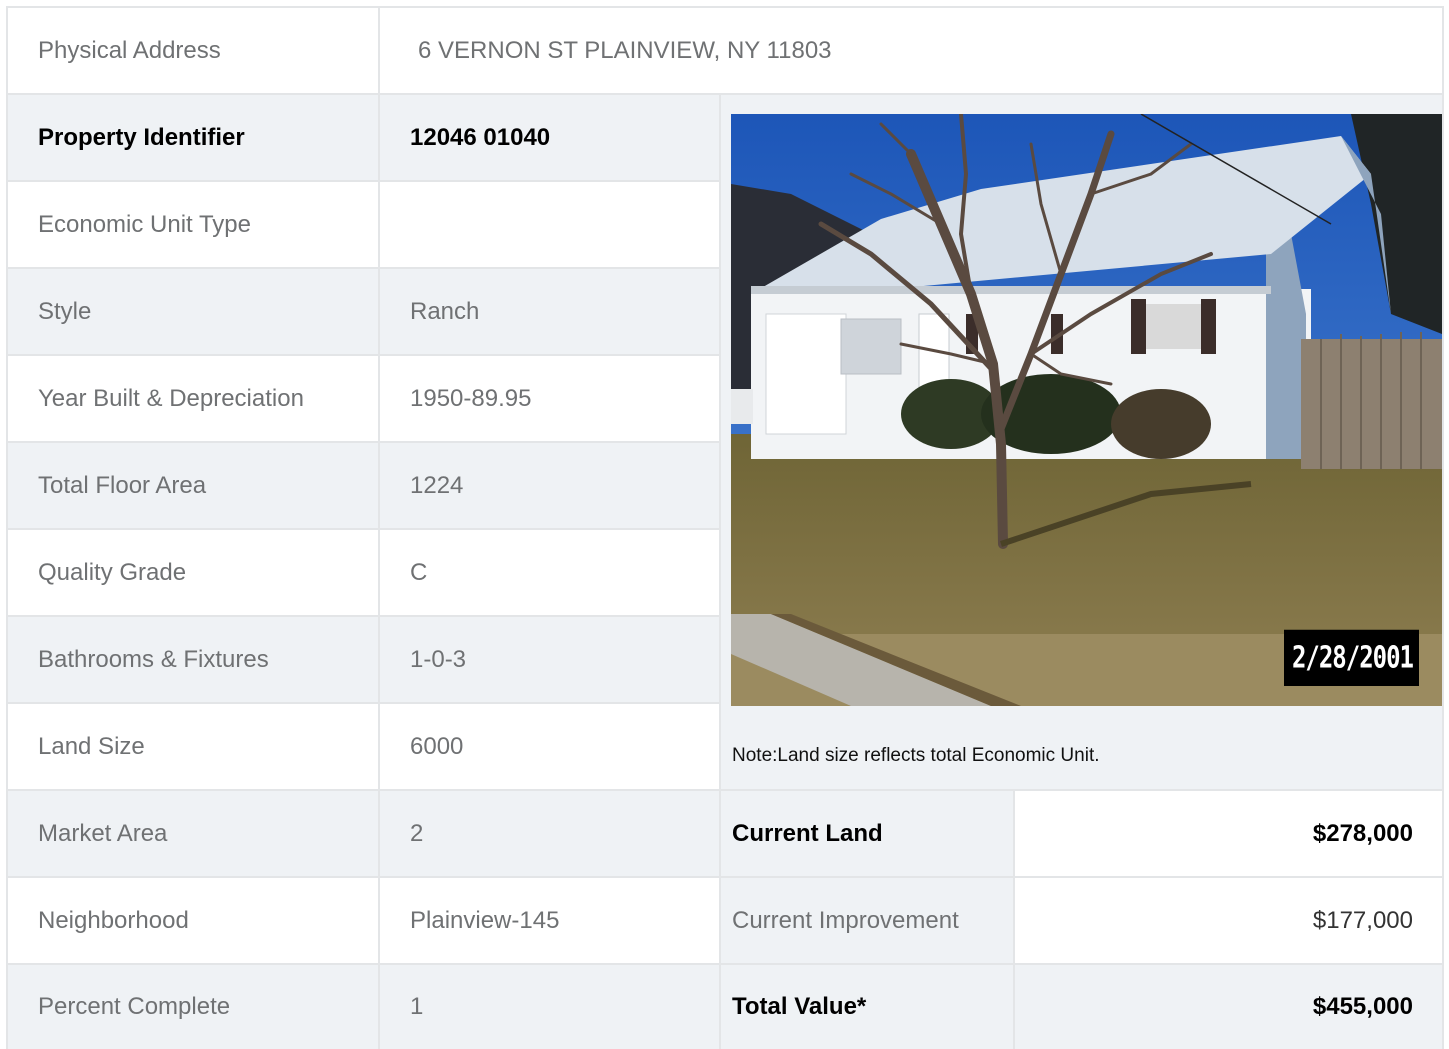 This screenshot has width=1449, height=1049. I want to click on percent-complete-value: 1, so click(549, 1007).